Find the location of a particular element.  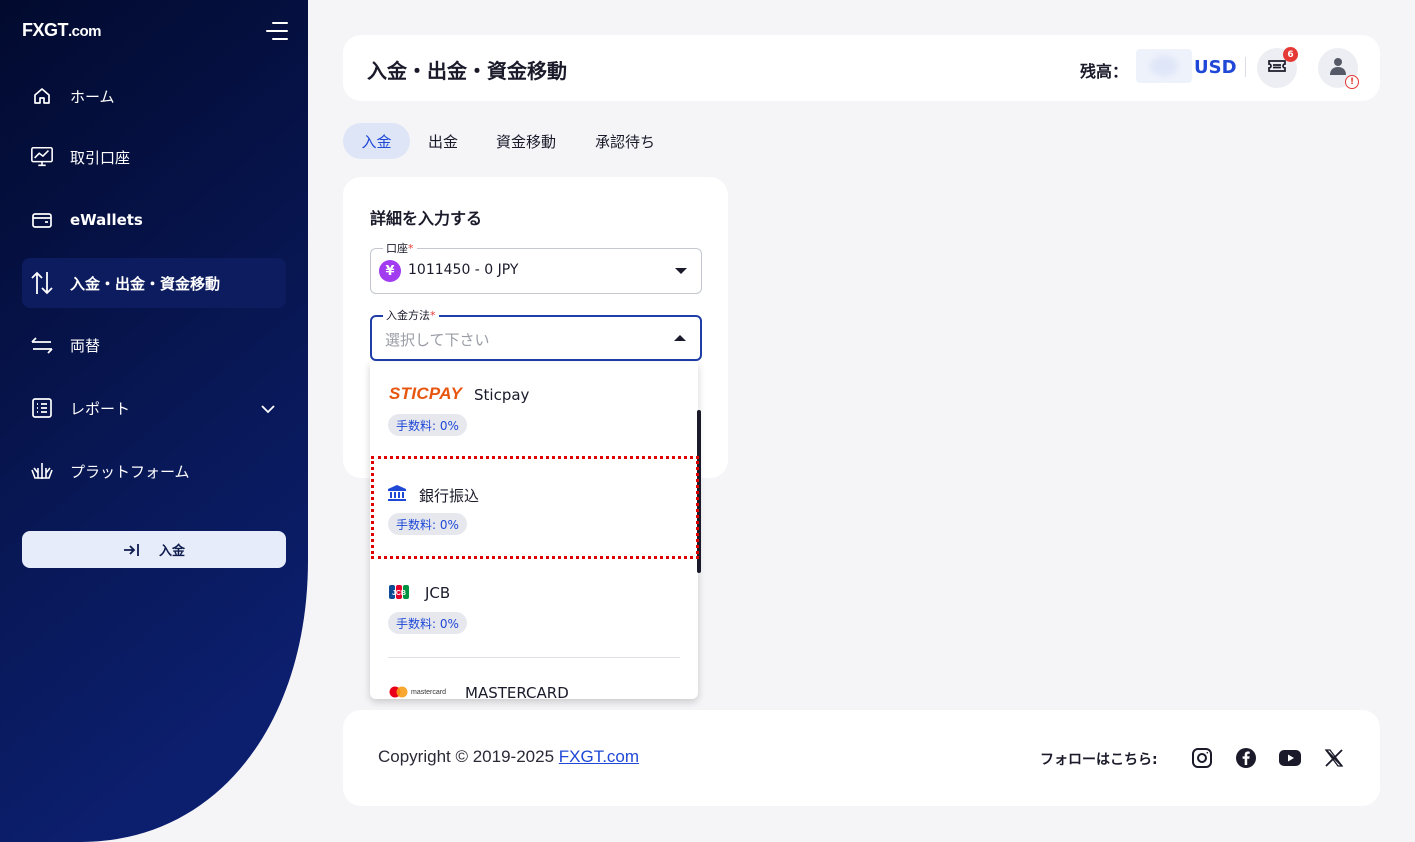

option-name: 銀行振込 is located at coordinates (449, 496).